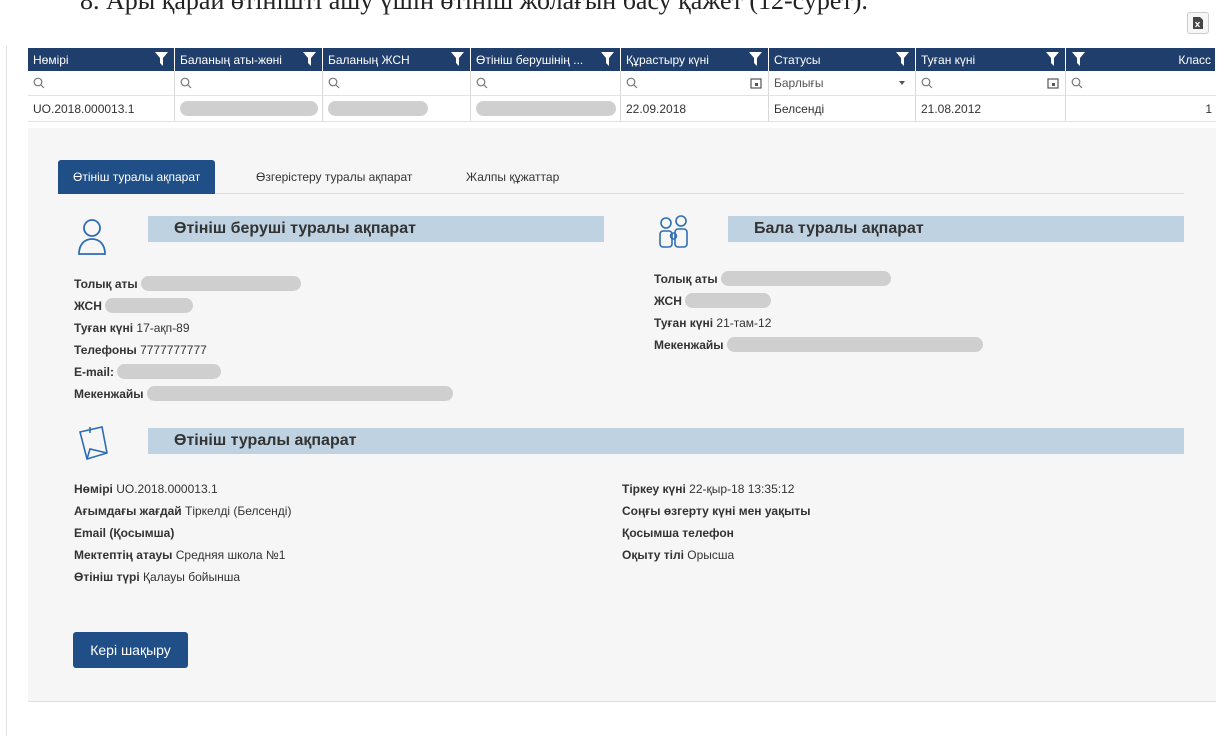  I want to click on filter-child-iin-input, so click(397, 83).